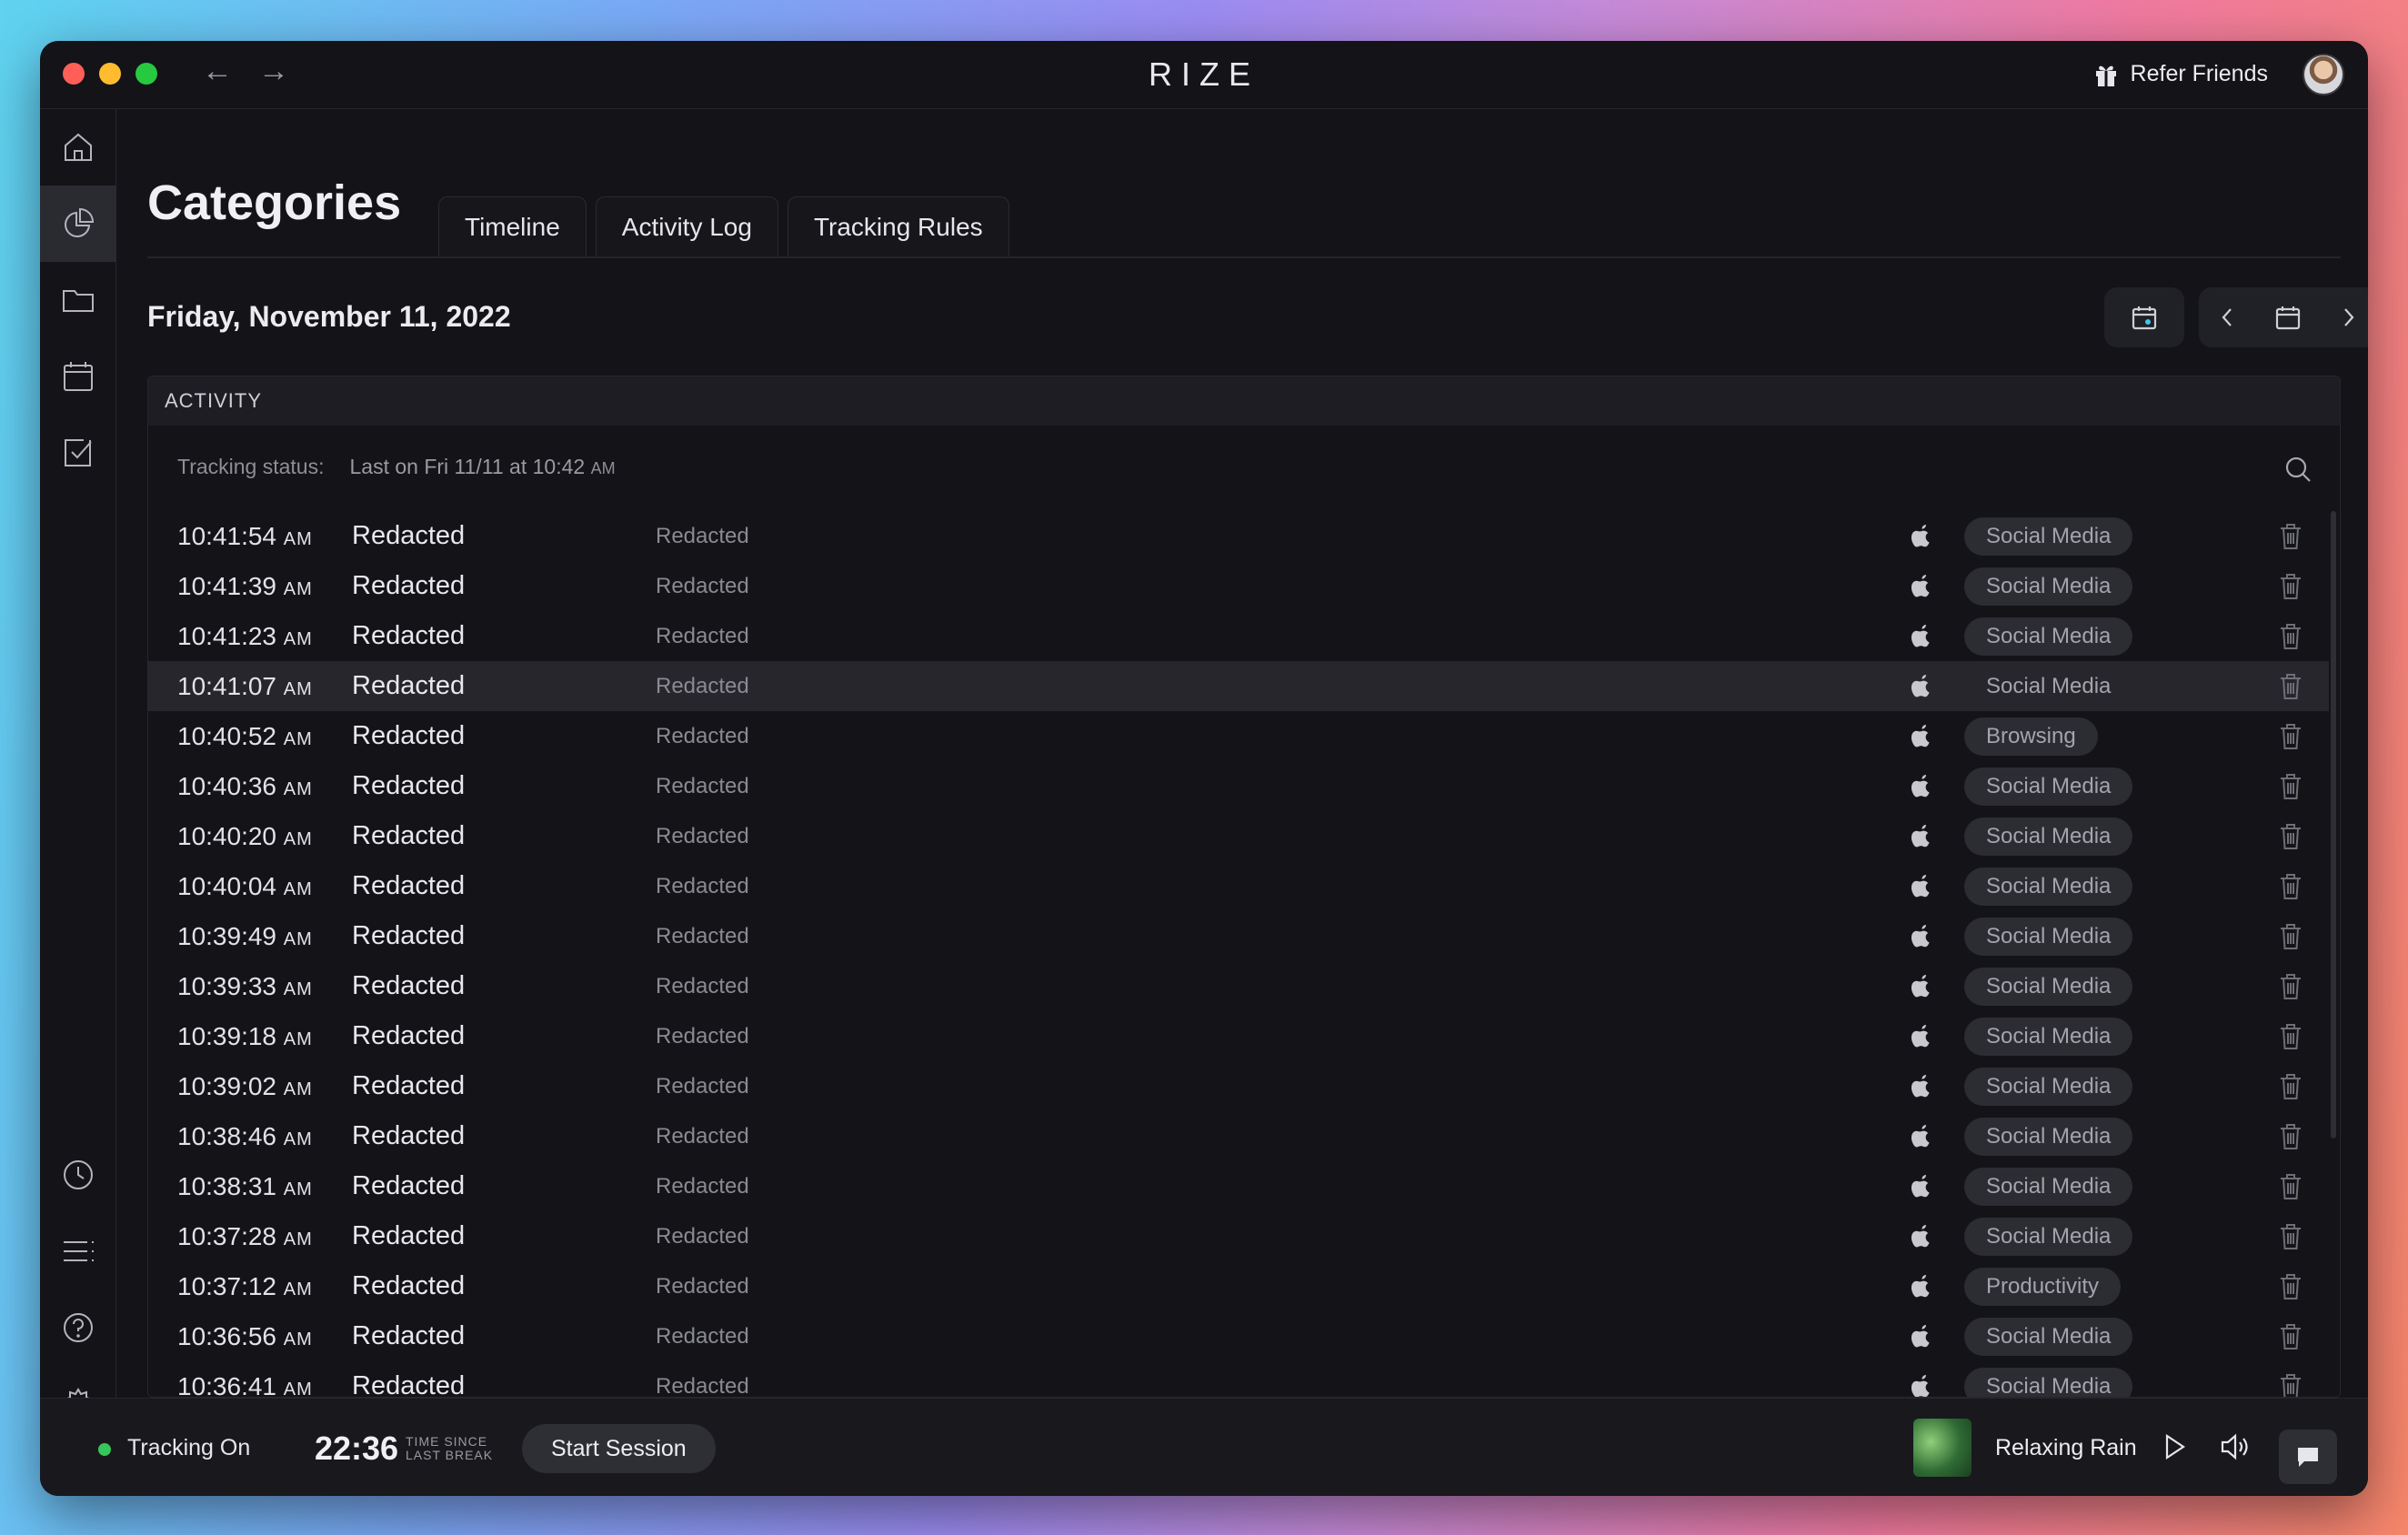  Describe the element at coordinates (245, 1086) in the screenshot. I see `row-time: 10:39:02 AM` at that location.